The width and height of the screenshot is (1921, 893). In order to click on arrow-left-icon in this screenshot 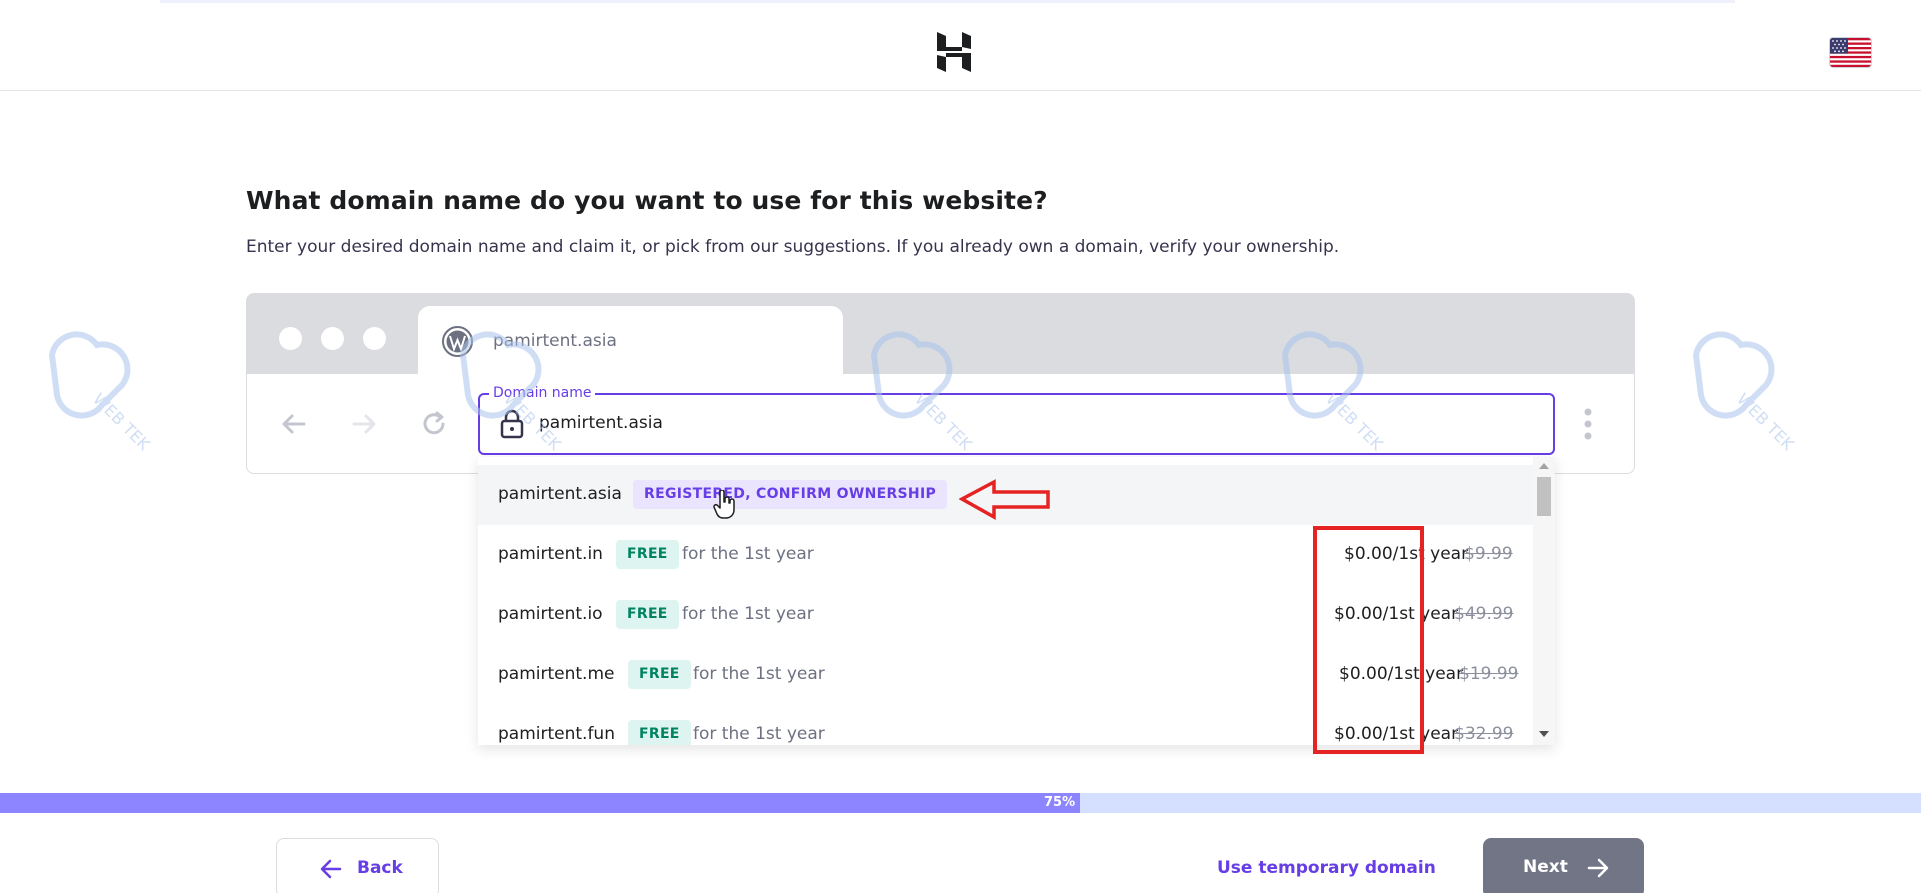, I will do `click(331, 869)`.